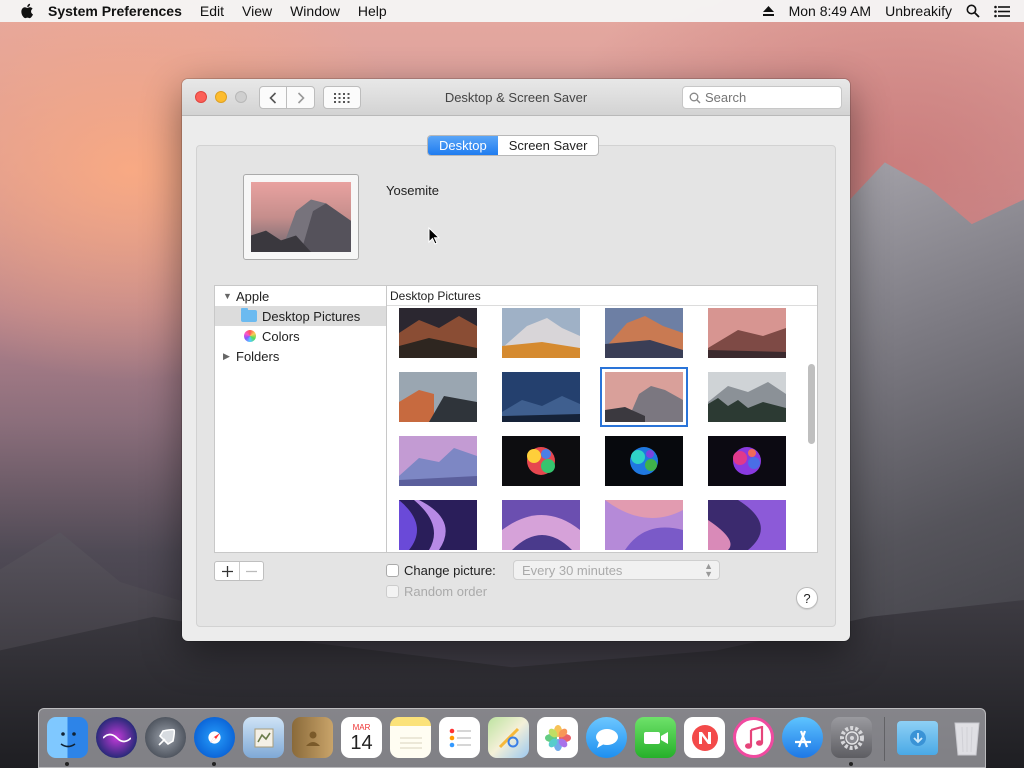  Describe the element at coordinates (434, 236) in the screenshot. I see `mouse-cursor-icon` at that location.